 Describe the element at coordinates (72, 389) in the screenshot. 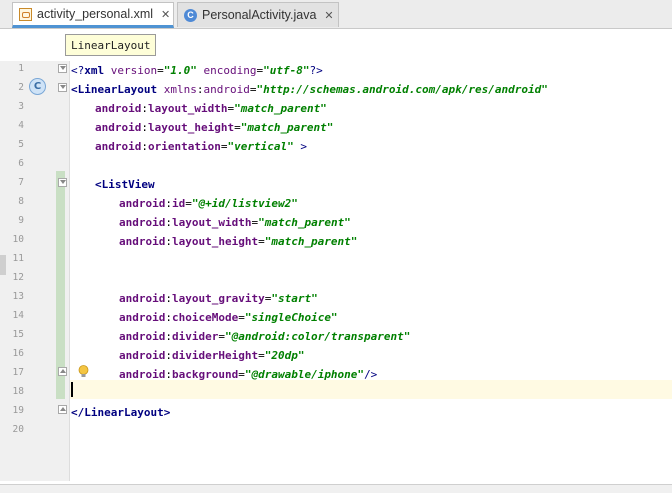

I see `text-caret` at that location.